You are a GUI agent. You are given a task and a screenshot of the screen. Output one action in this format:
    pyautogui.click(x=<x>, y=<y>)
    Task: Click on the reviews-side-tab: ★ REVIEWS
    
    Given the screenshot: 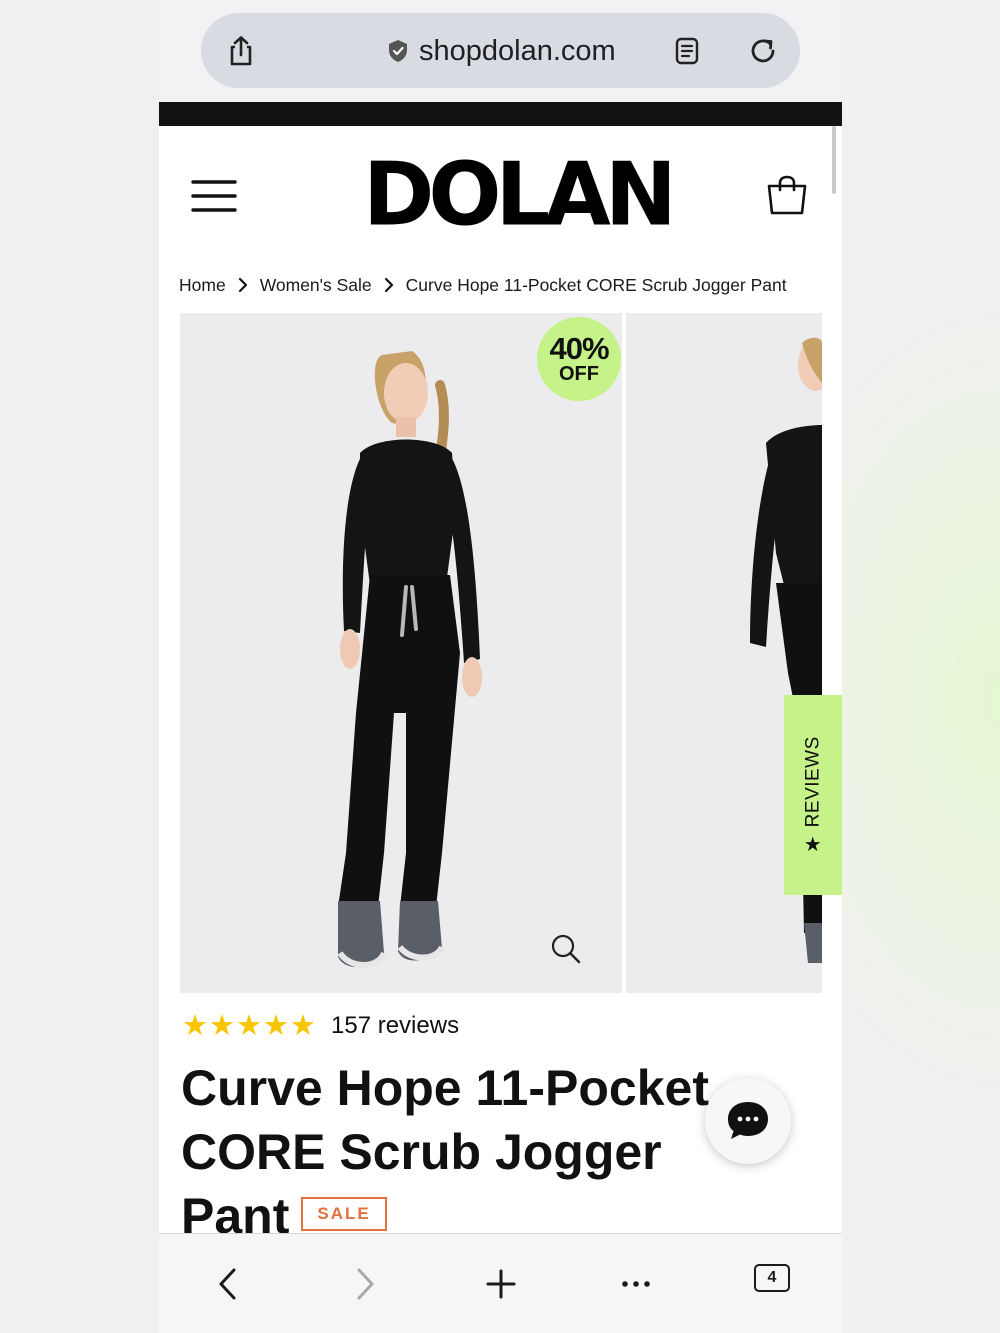 What is the action you would take?
    pyautogui.click(x=813, y=795)
    